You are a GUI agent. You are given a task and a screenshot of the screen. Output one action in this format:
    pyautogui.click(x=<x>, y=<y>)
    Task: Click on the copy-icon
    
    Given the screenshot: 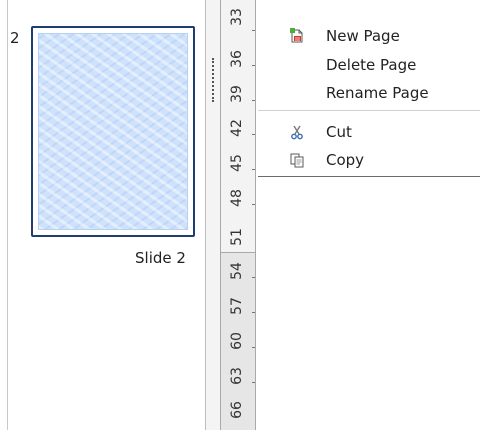 What is the action you would take?
    pyautogui.click(x=297, y=160)
    